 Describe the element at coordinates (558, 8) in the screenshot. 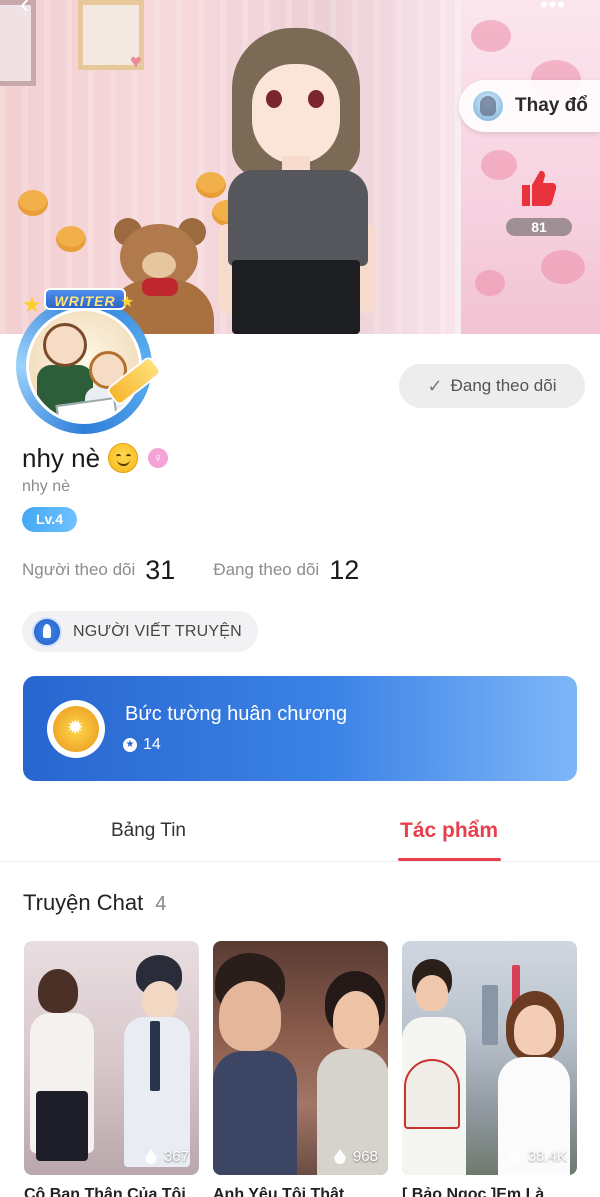

I see `more-dots-icon: •••` at that location.